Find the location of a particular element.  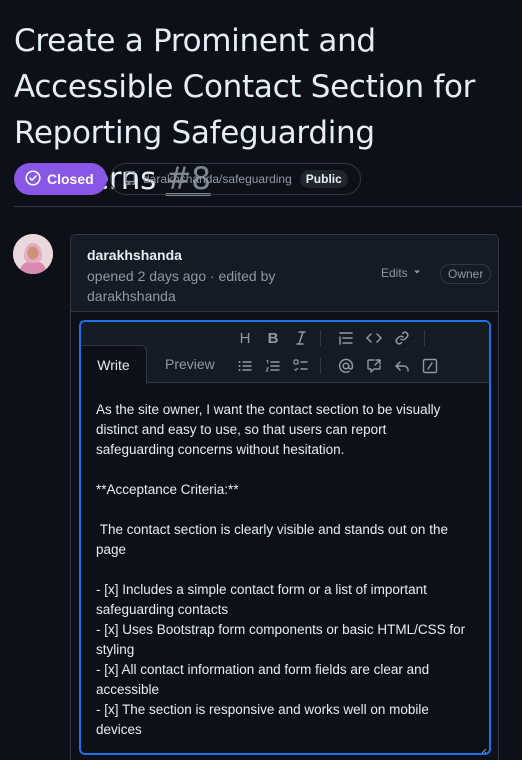

italic-icon is located at coordinates (301, 338).